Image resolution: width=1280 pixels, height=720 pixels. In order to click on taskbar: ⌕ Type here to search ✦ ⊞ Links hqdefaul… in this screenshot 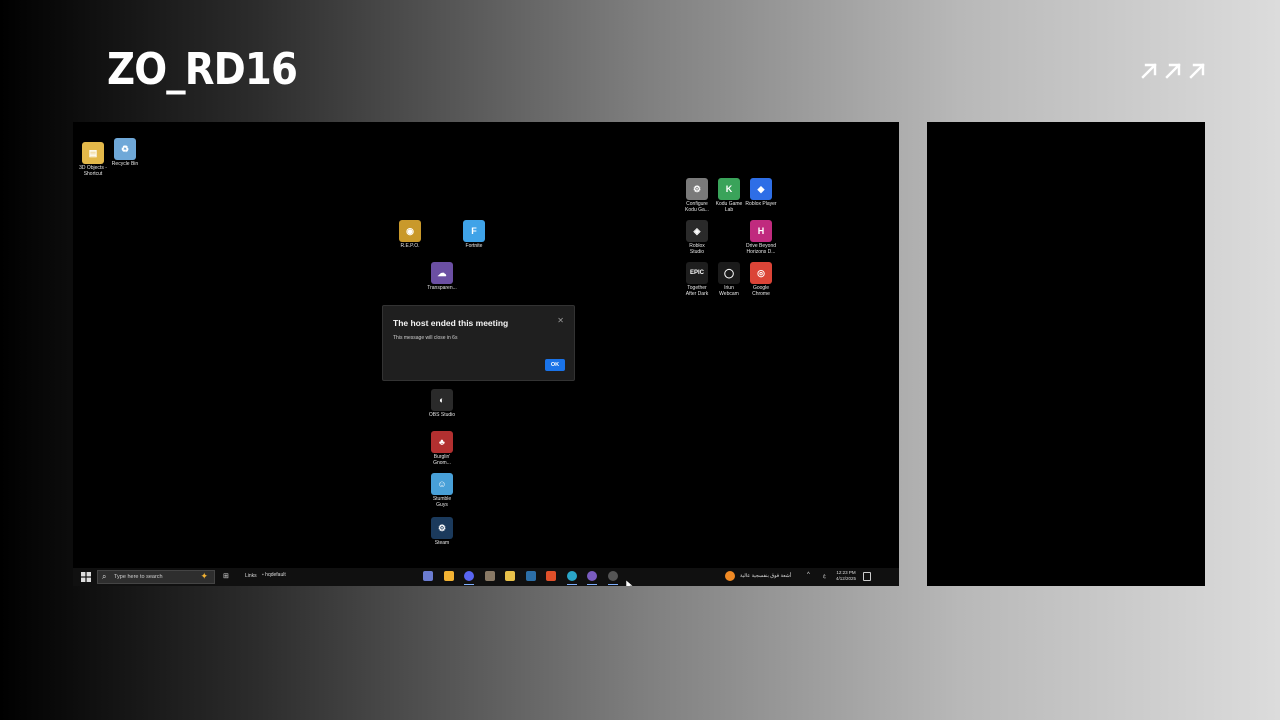, I will do `click(486, 577)`.